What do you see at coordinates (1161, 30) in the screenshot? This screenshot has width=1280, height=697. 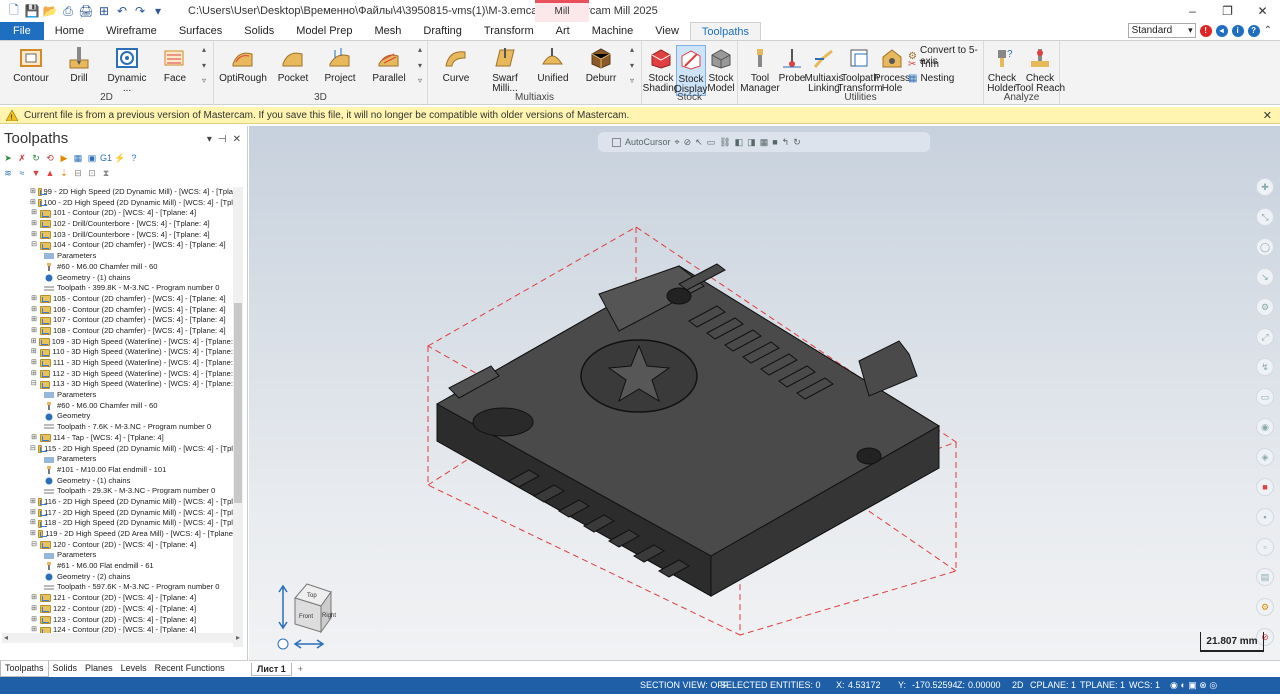 I see `view-style-select: Standard` at bounding box center [1161, 30].